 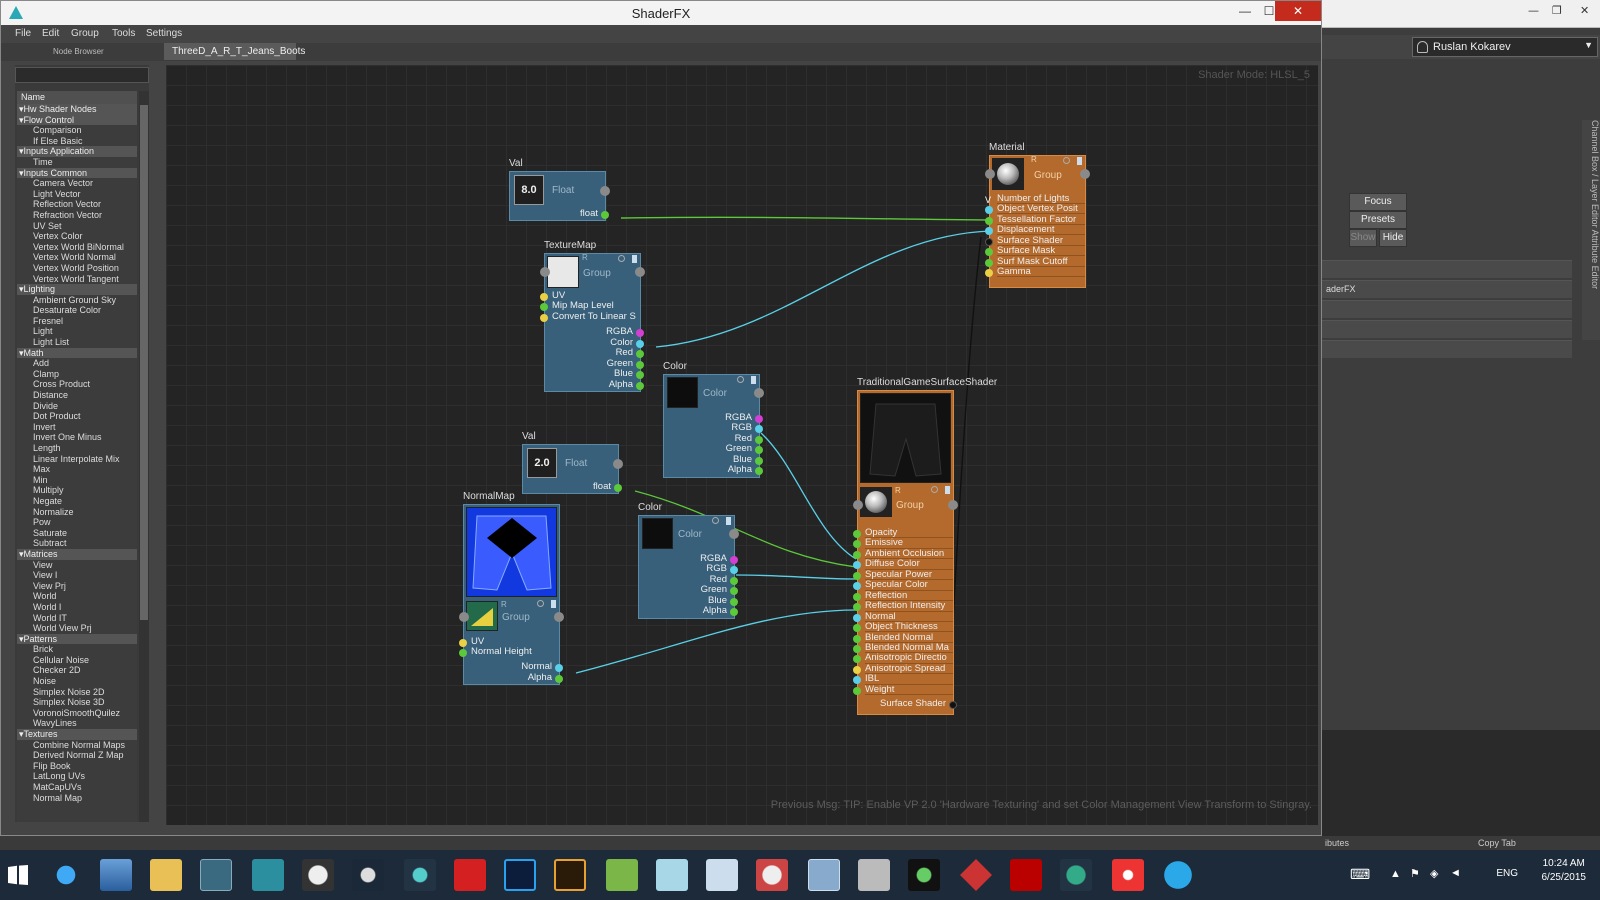 I want to click on chevron-up-icon: ▲, so click(x=1395, y=874).